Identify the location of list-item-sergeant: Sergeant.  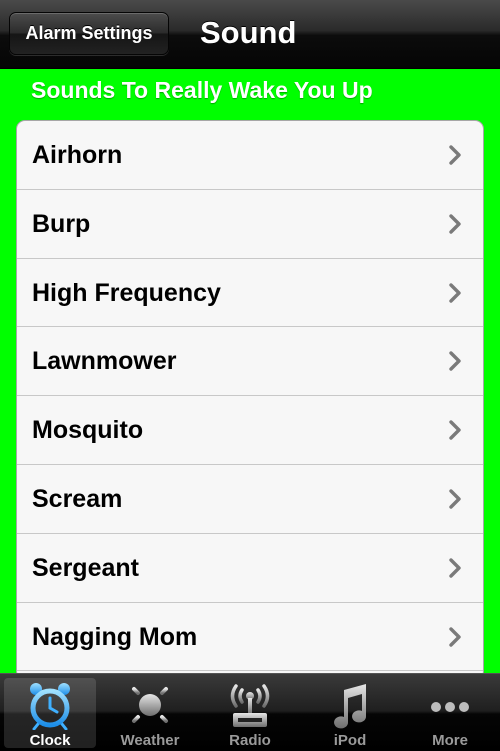
(250, 568).